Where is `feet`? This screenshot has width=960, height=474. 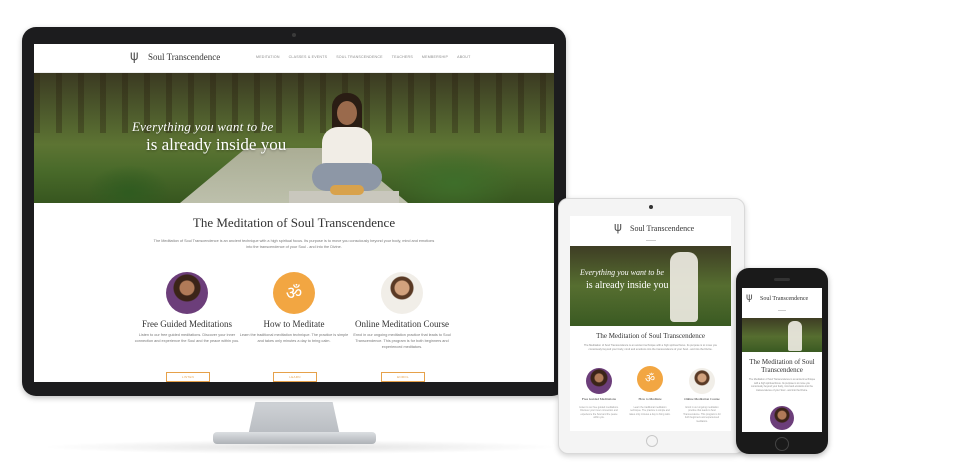
feet is located at coordinates (347, 190).